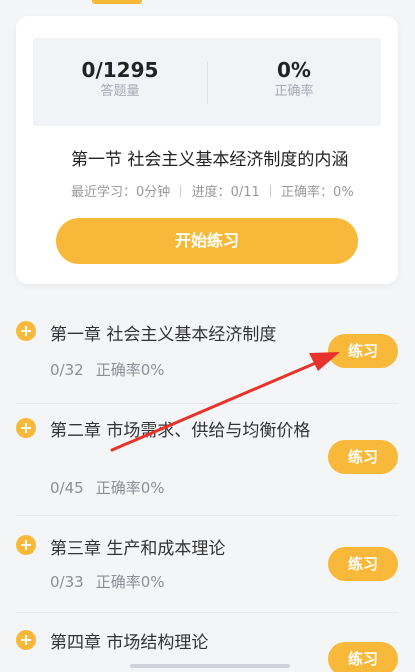 This screenshot has height=672, width=415. Describe the element at coordinates (324, 361) in the screenshot. I see `arrow-head` at that location.